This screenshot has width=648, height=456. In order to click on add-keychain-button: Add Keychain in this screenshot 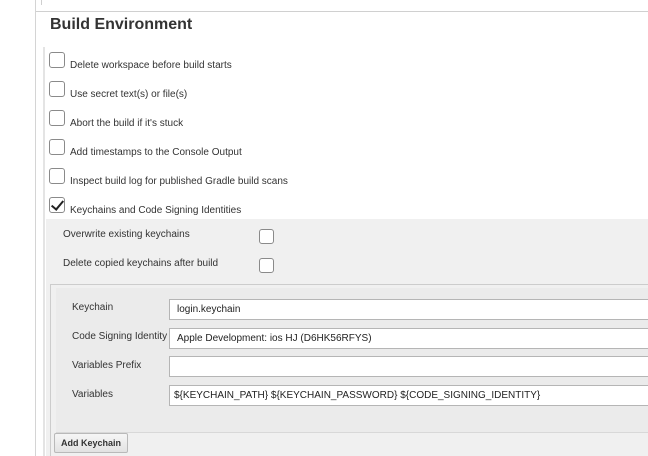, I will do `click(91, 443)`.